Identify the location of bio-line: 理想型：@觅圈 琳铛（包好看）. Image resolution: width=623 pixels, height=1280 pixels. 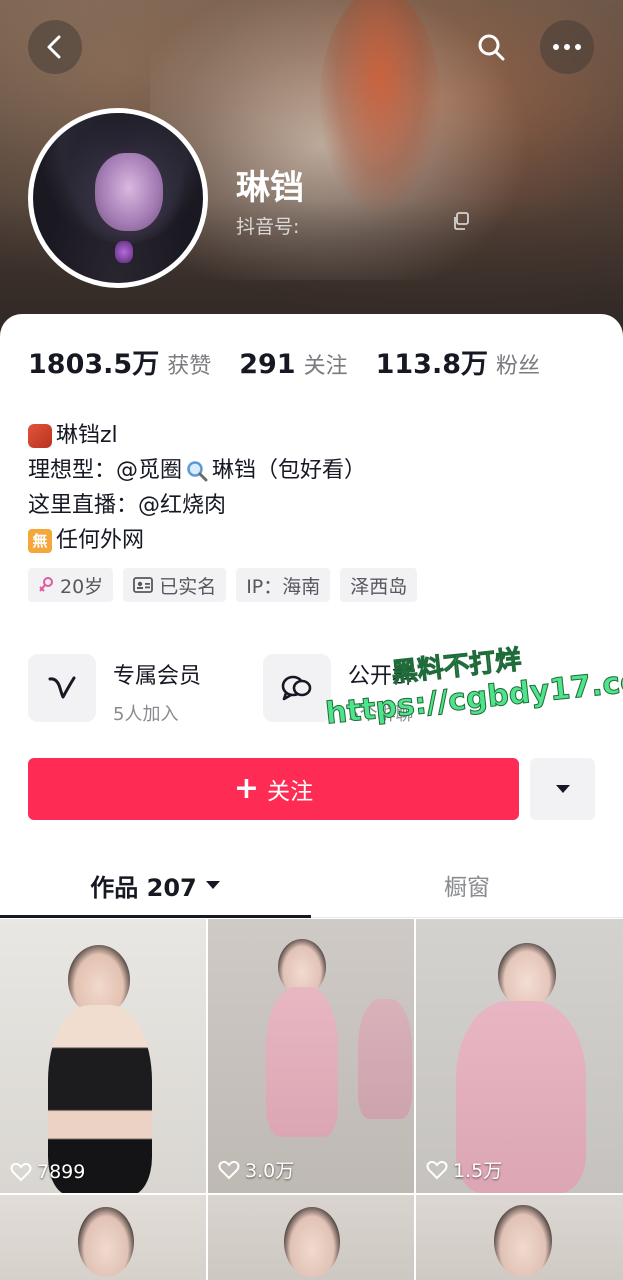
(197, 470).